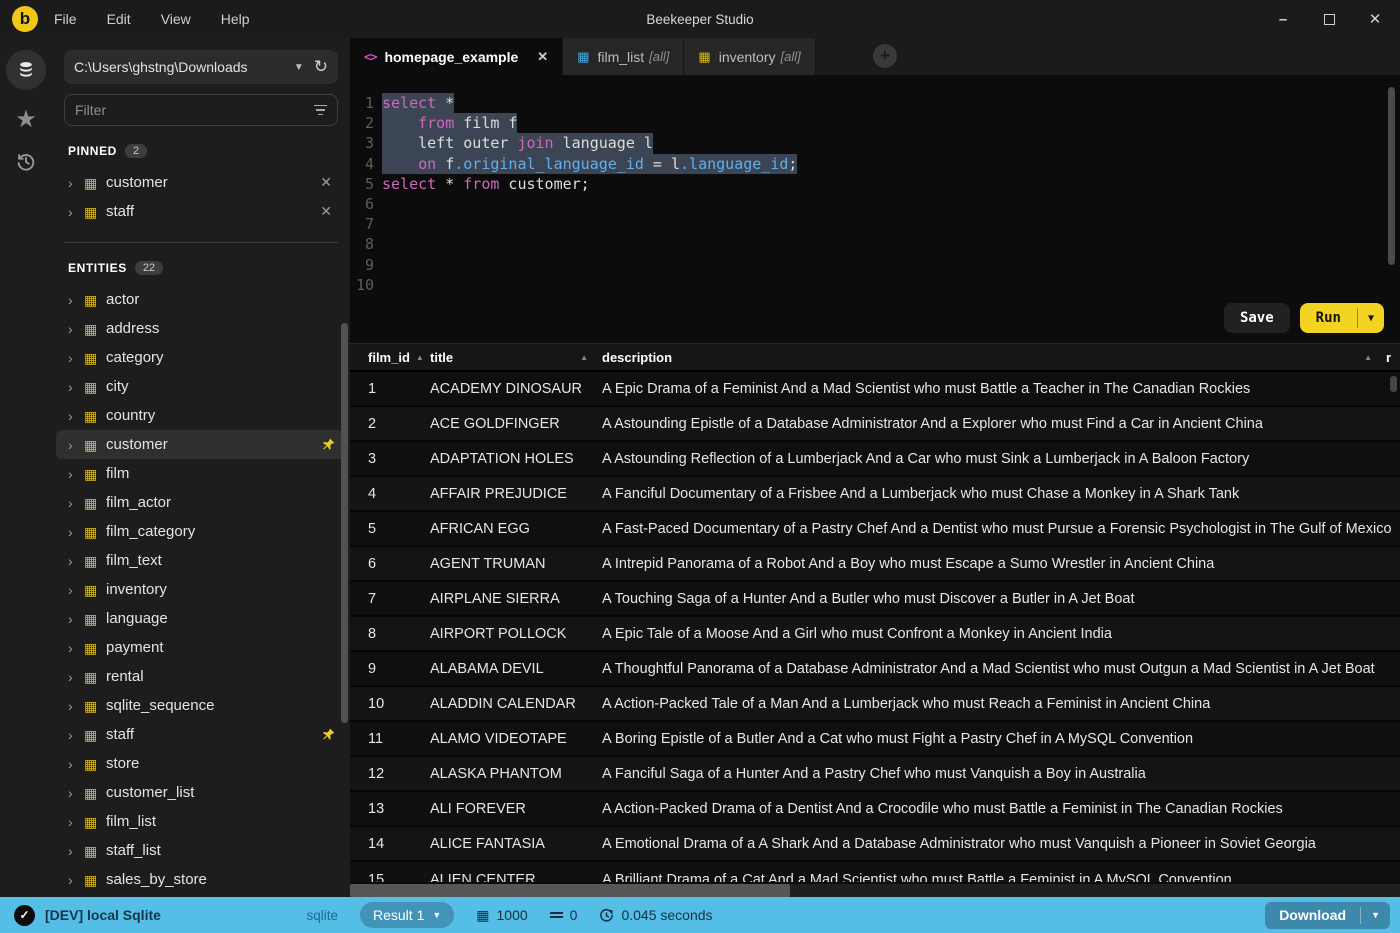  Describe the element at coordinates (1375, 19) in the screenshot. I see `close-button: ✕` at that location.